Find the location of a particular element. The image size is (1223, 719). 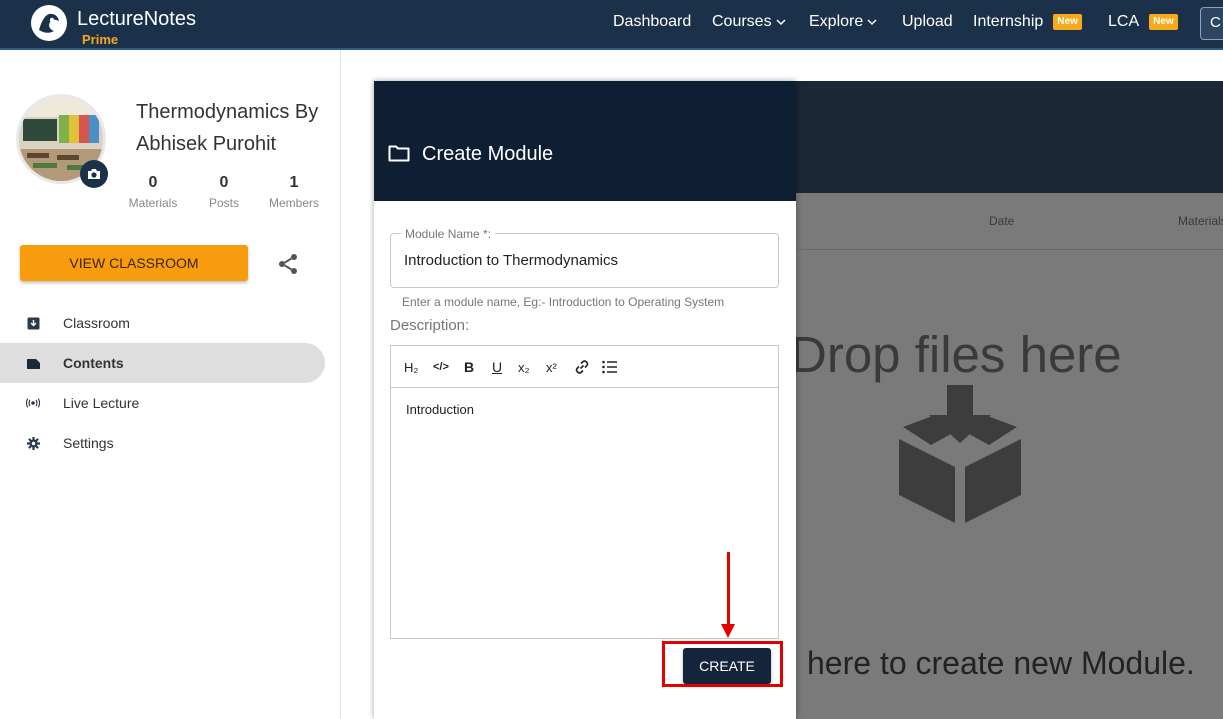

share-icon is located at coordinates (288, 264).